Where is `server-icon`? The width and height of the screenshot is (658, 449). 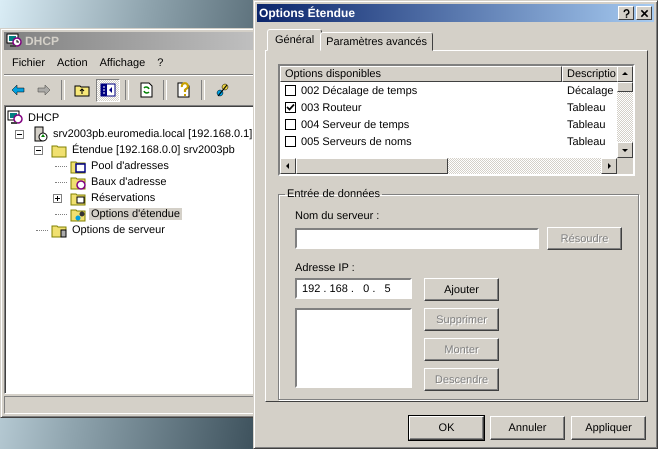 server-icon is located at coordinates (40, 134).